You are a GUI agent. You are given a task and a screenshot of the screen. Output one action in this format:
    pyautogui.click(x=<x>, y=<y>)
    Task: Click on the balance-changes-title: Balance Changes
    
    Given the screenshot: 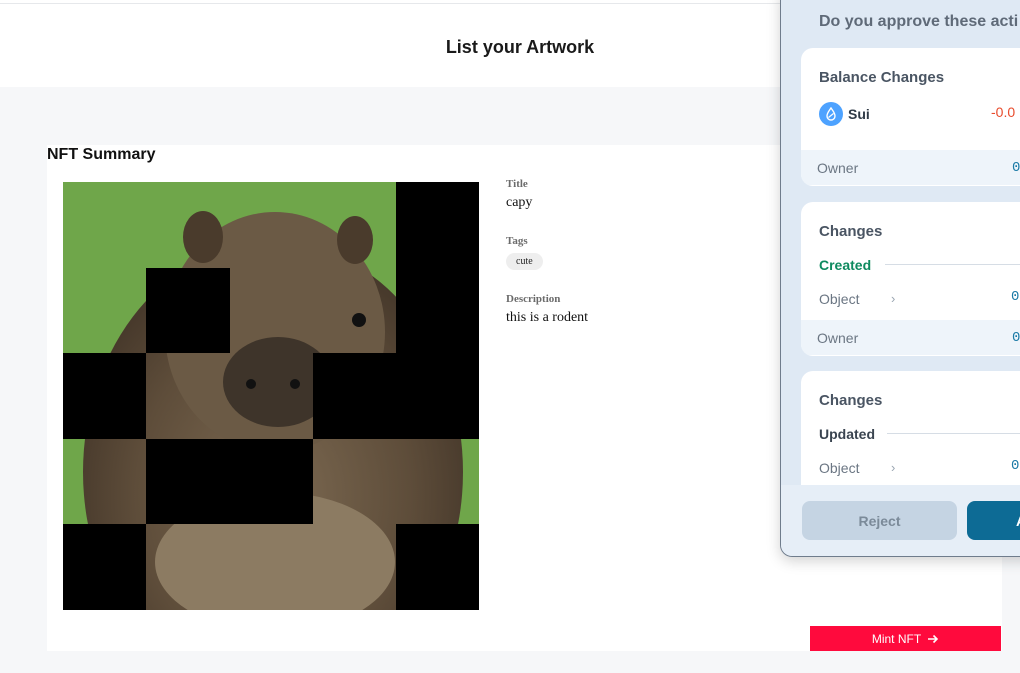 What is the action you would take?
    pyautogui.click(x=882, y=77)
    